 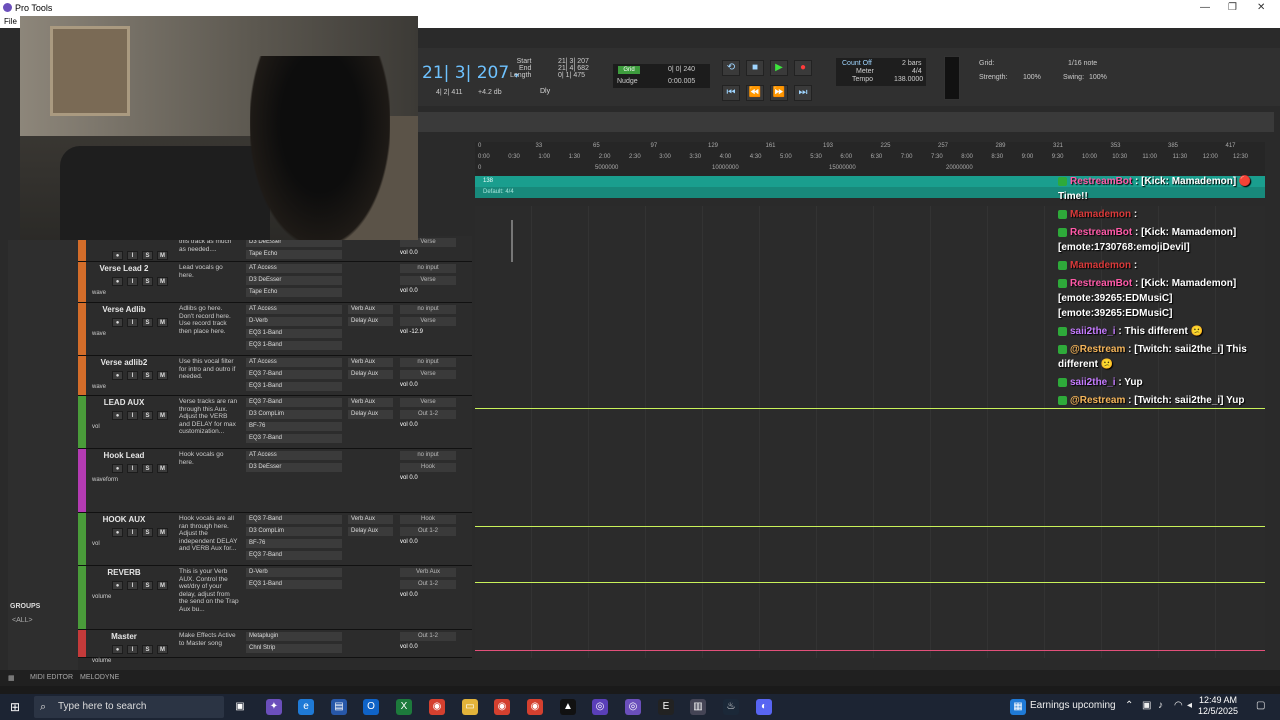 What do you see at coordinates (1129, 705) in the screenshot?
I see `tray-chevron-icon: ⌃` at bounding box center [1129, 705].